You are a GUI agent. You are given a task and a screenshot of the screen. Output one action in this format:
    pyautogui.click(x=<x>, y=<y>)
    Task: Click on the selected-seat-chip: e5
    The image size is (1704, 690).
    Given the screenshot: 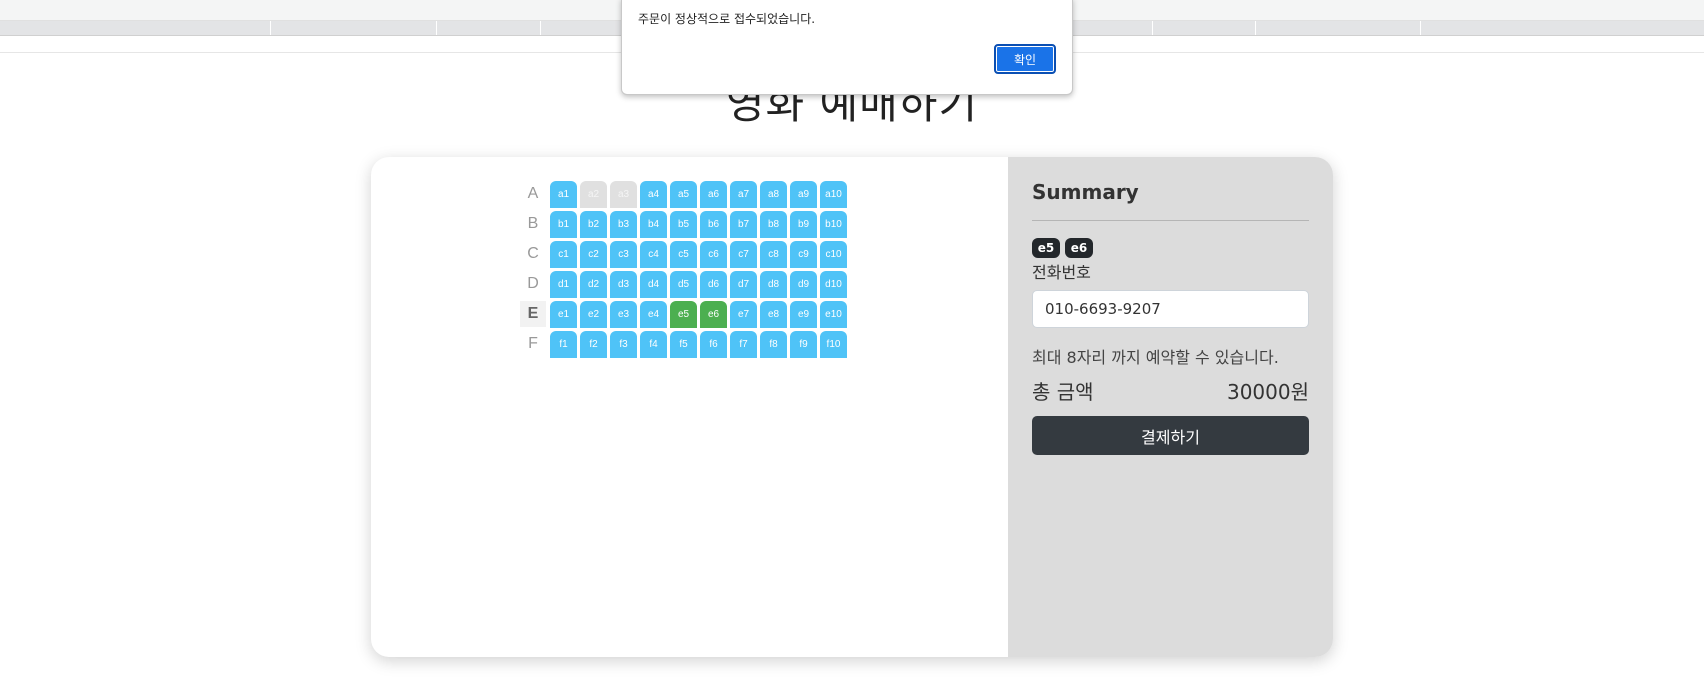 What is the action you would take?
    pyautogui.click(x=1046, y=248)
    